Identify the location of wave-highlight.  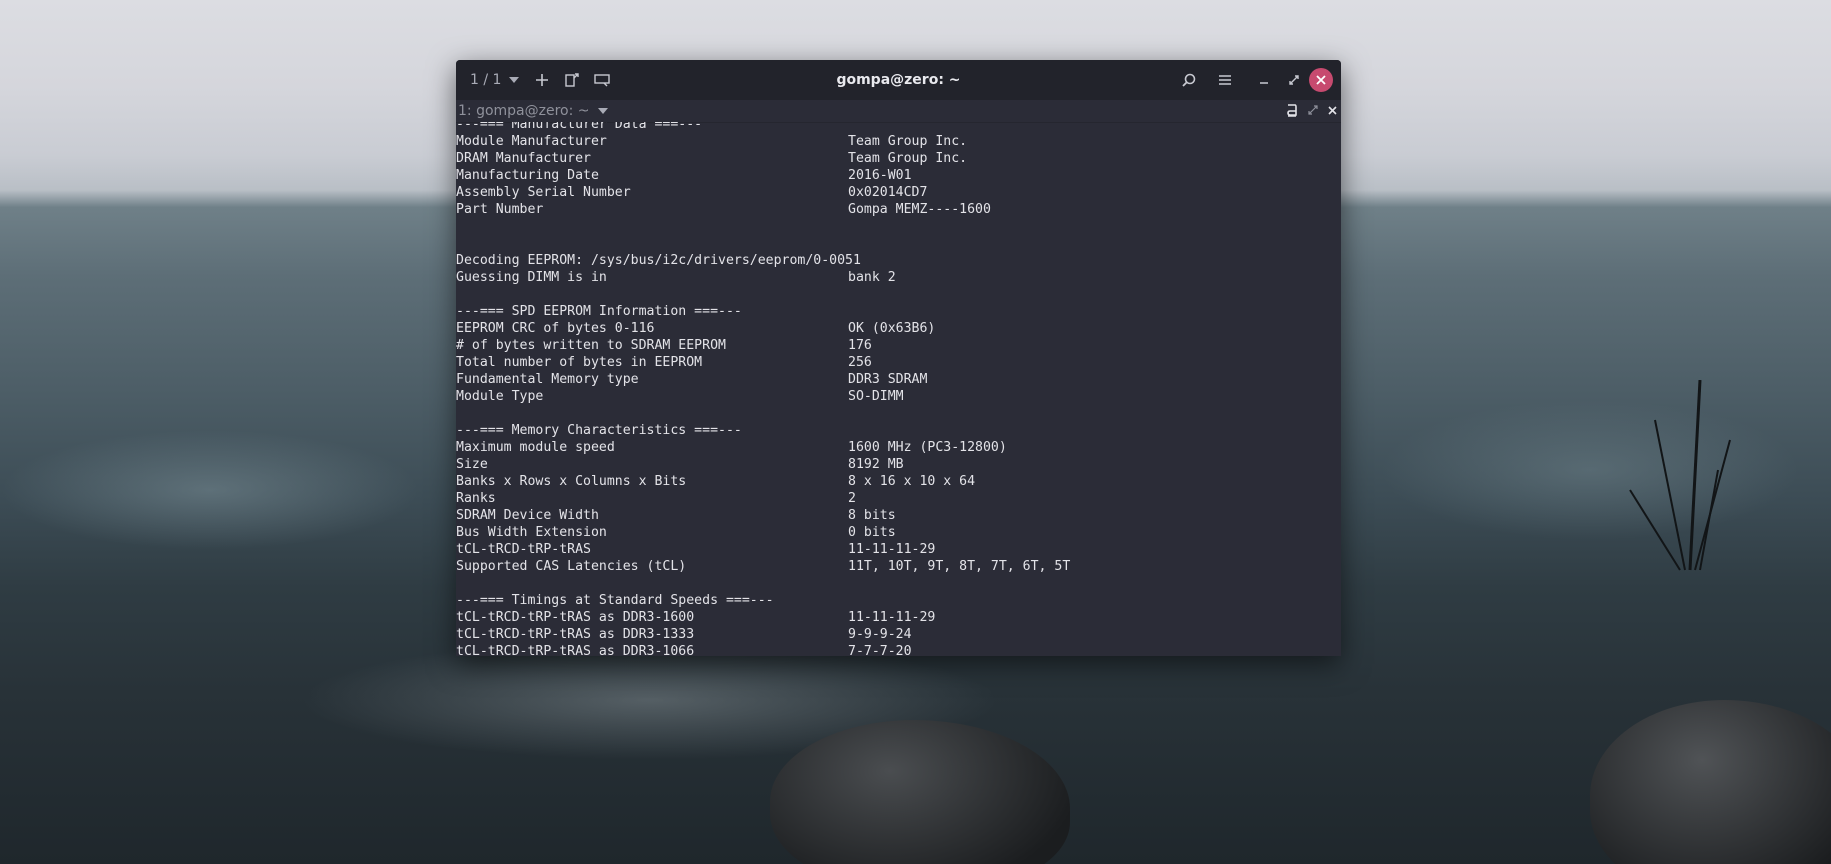
(210, 490).